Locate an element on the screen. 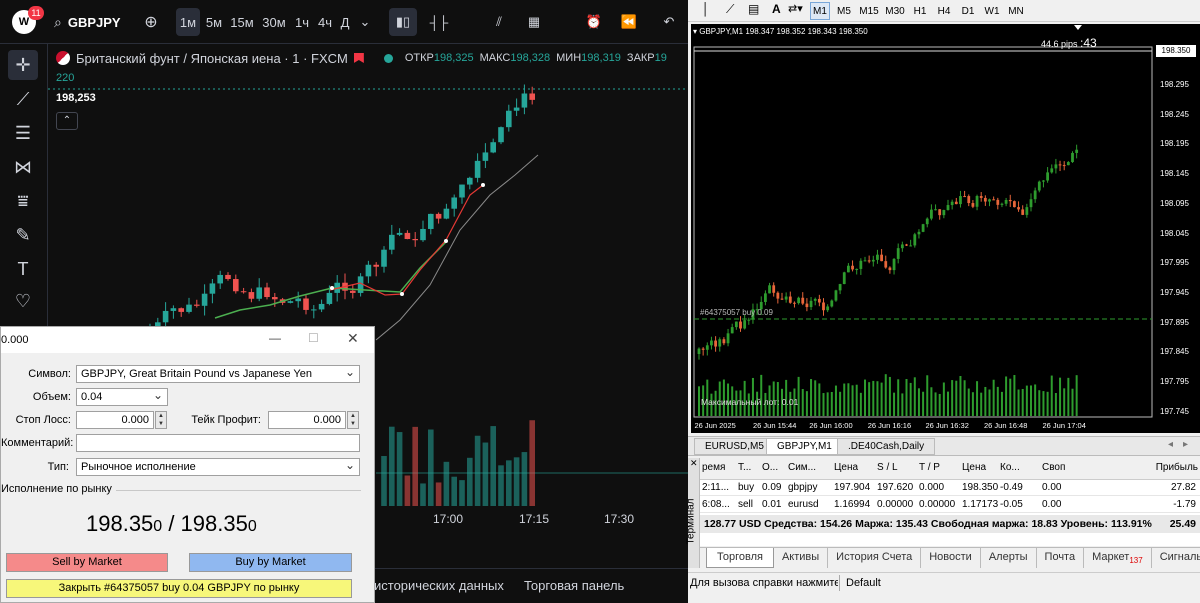  vertical-line-icon: │ is located at coordinates (706, 9).